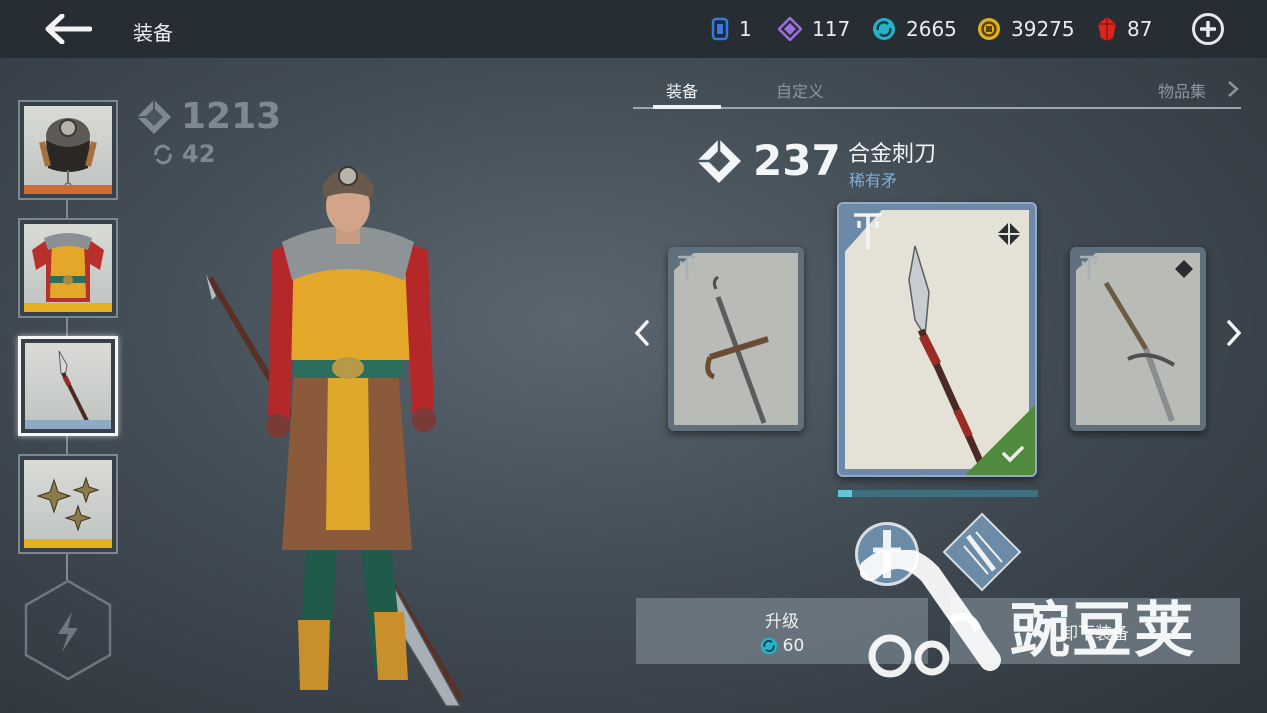  Describe the element at coordinates (797, 160) in the screenshot. I see `item-power-value: 237` at that location.